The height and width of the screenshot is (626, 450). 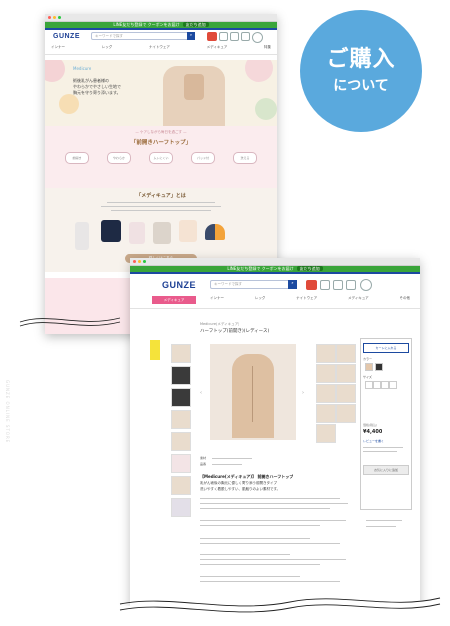 I want to click on next-image-arrow-icon: ›, so click(x=303, y=393).